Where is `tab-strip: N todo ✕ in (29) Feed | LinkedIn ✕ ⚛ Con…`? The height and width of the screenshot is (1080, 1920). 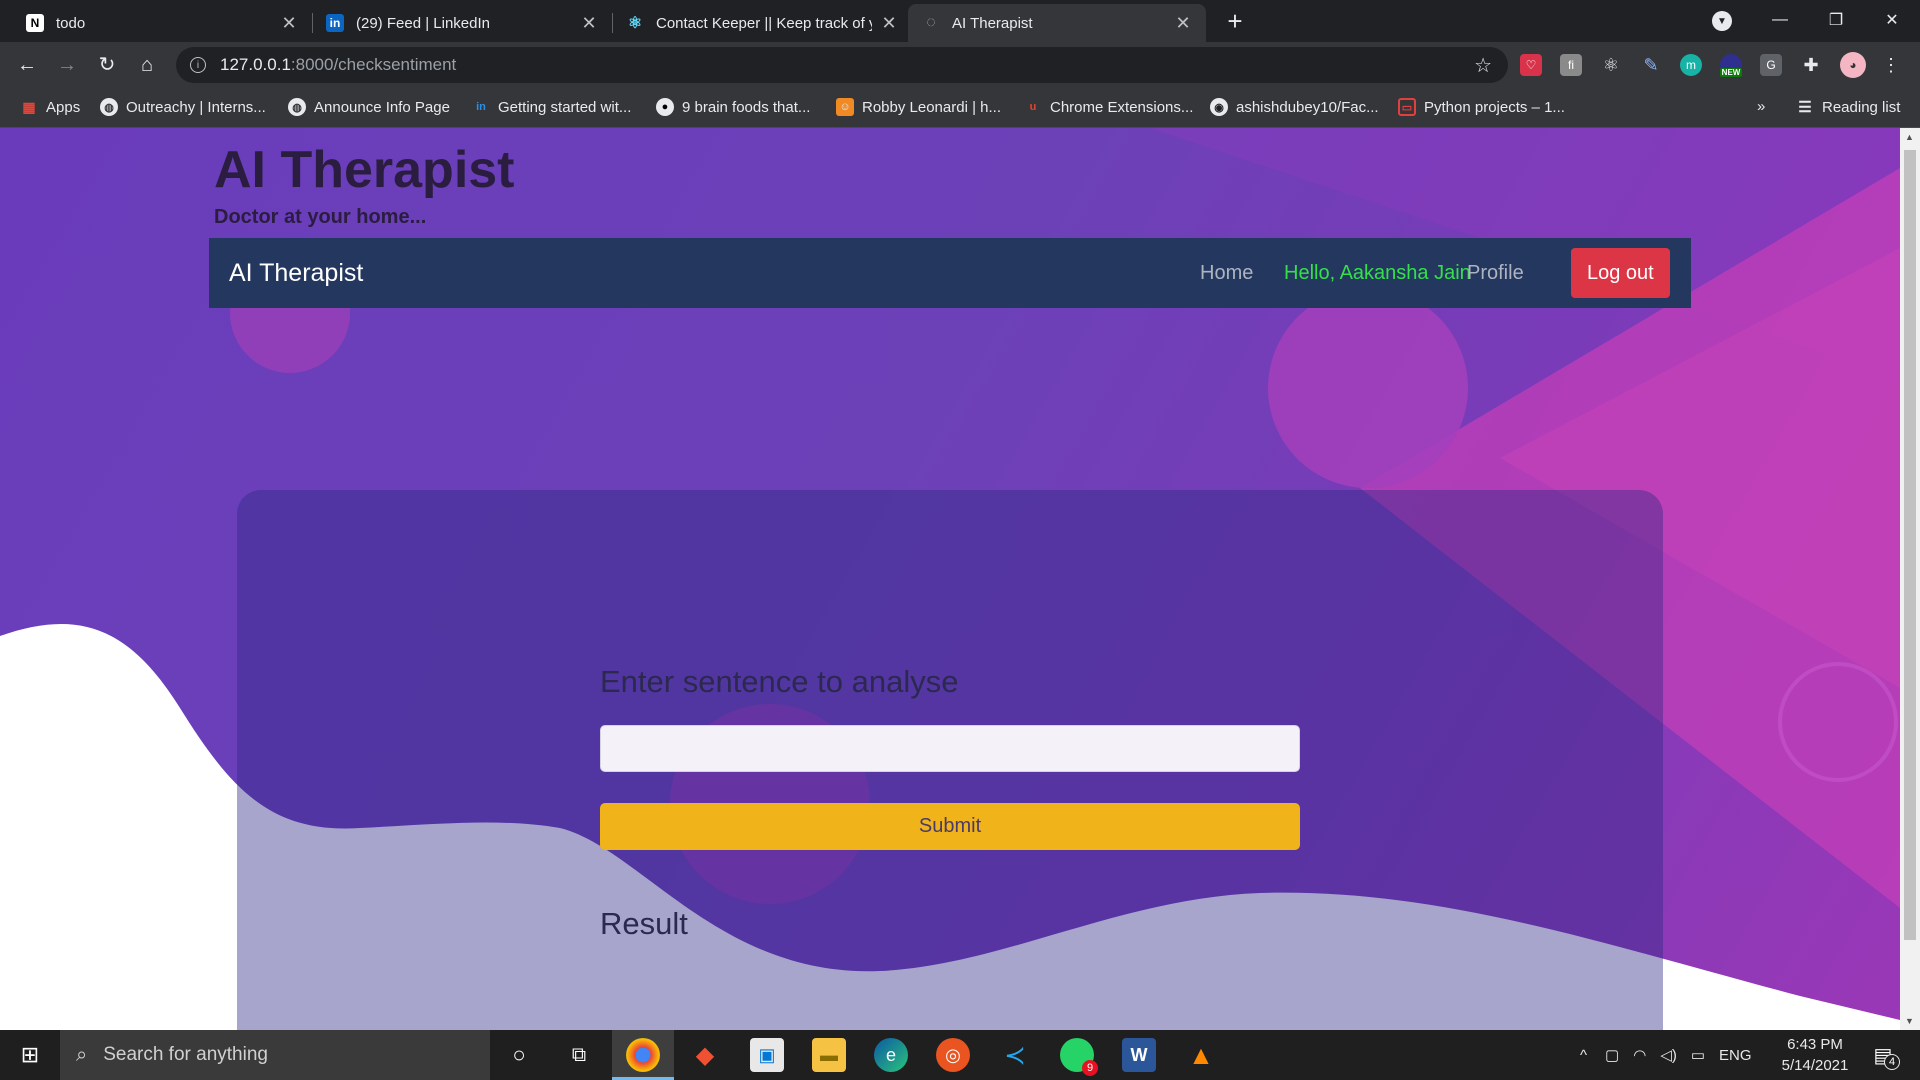
tab-strip: N todo ✕ in (29) Feed | LinkedIn ✕ ⚛ Con… is located at coordinates (960, 21).